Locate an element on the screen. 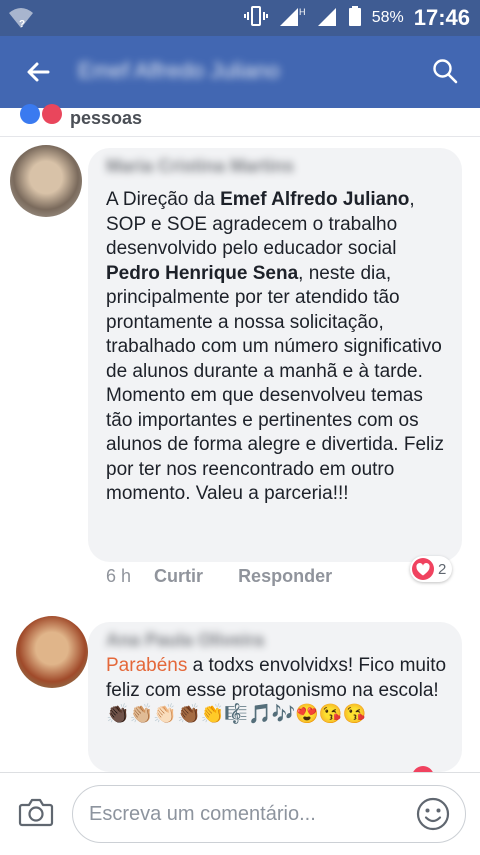 This screenshot has width=480, height=855. school-name: Emef Alfredo Juliano is located at coordinates (315, 199).